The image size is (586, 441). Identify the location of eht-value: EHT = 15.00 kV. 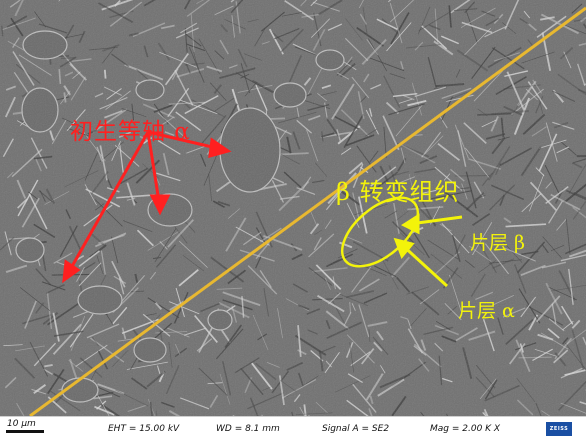
(144, 429).